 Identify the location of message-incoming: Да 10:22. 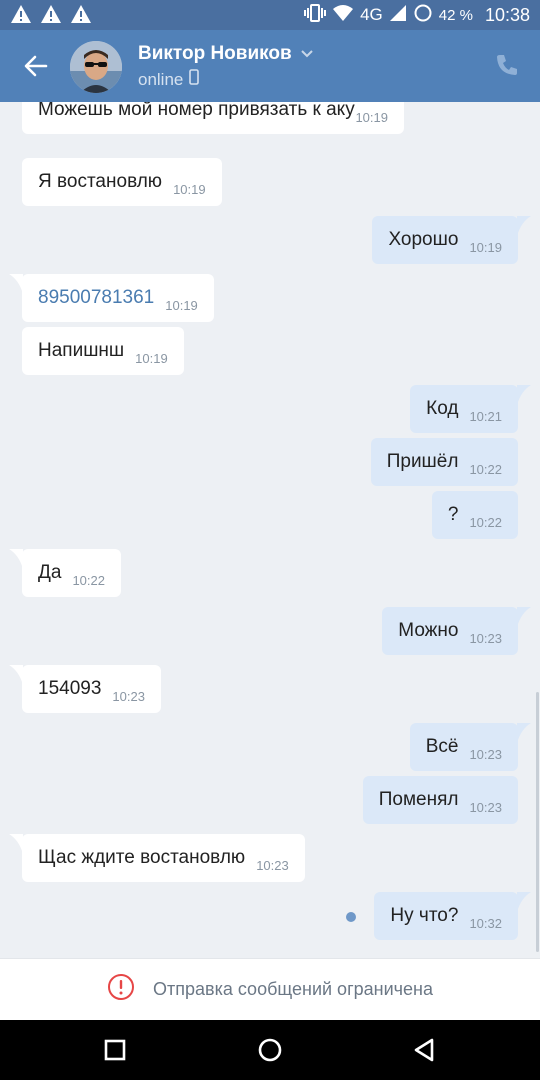
(65, 573).